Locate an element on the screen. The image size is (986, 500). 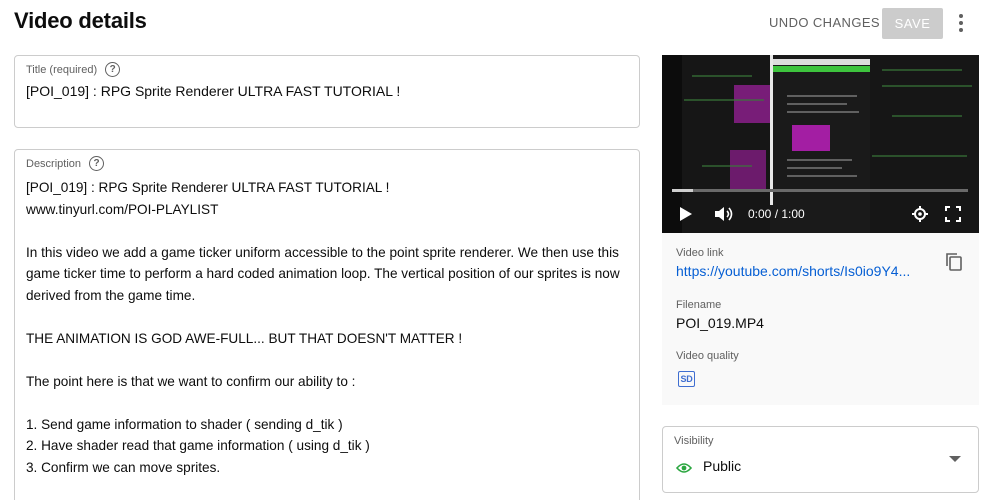
description-label-row: Description ? is located at coordinates (65, 163).